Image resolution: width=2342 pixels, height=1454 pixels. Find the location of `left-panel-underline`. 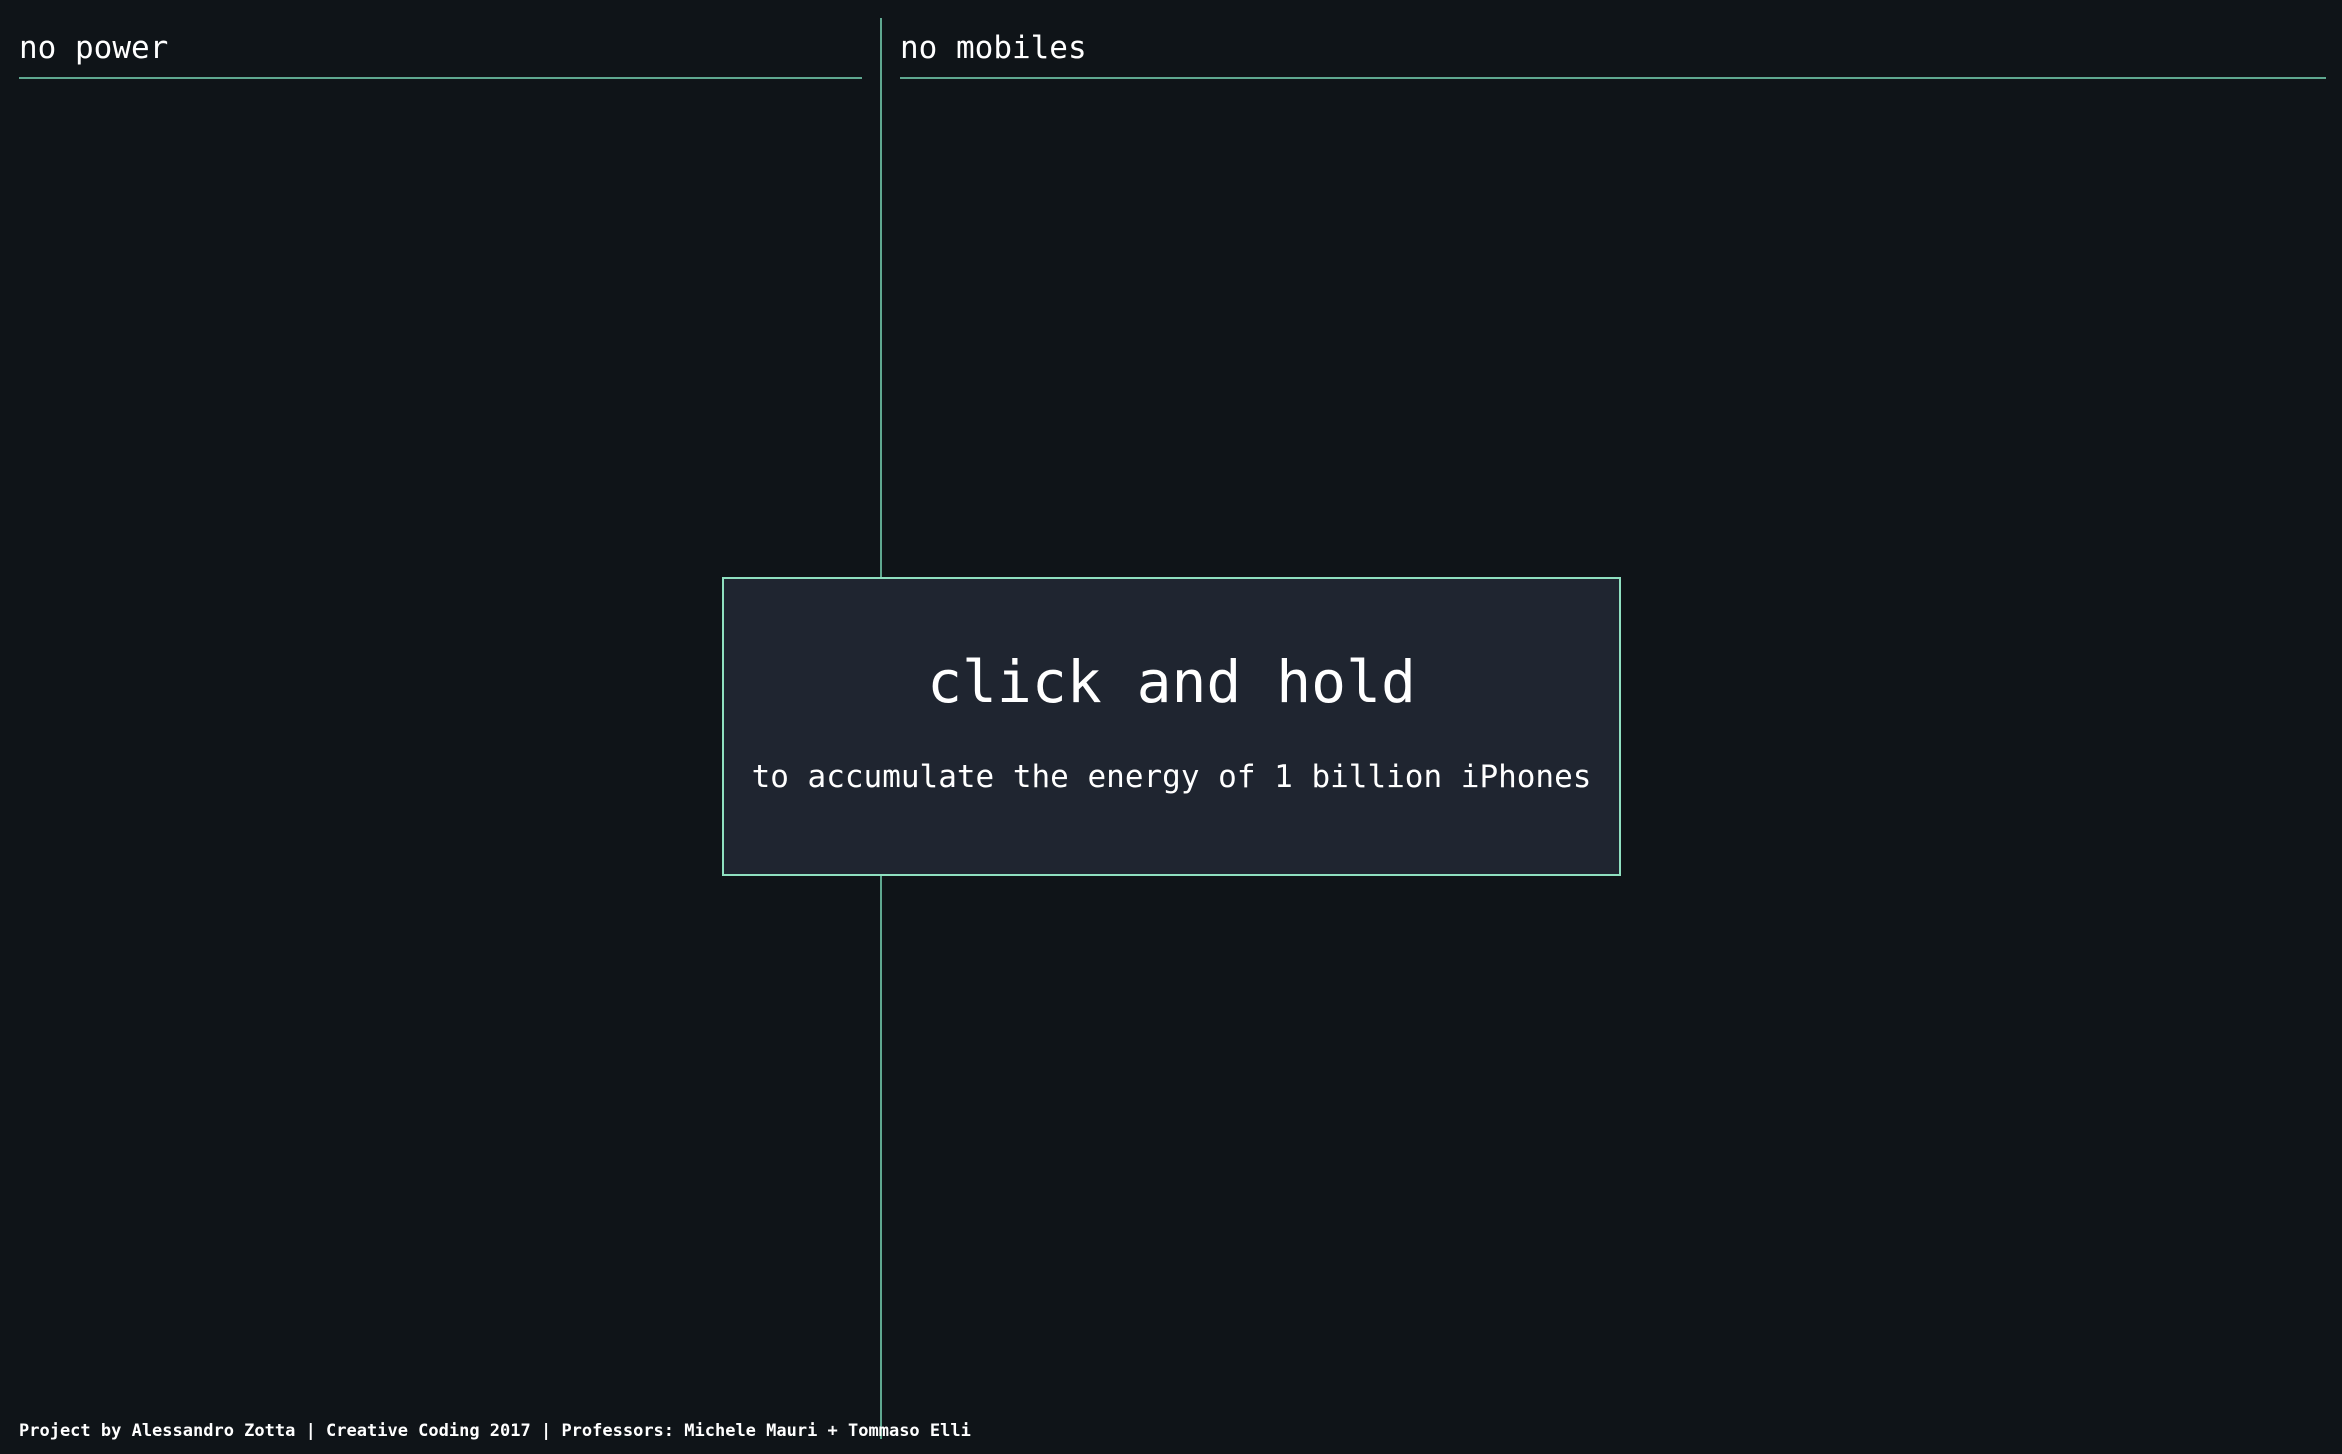

left-panel-underline is located at coordinates (440, 78).